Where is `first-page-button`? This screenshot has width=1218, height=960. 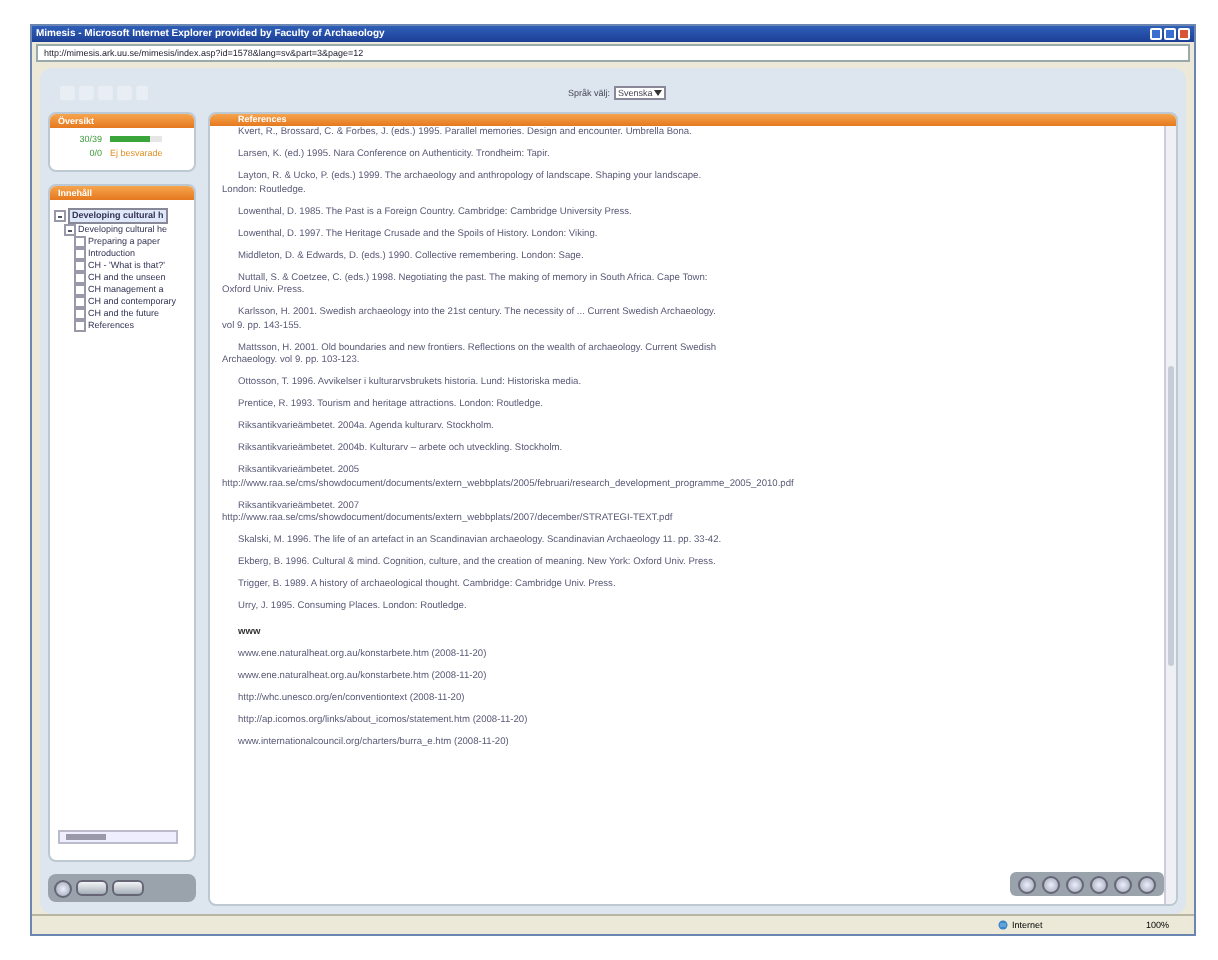 first-page-button is located at coordinates (1027, 884).